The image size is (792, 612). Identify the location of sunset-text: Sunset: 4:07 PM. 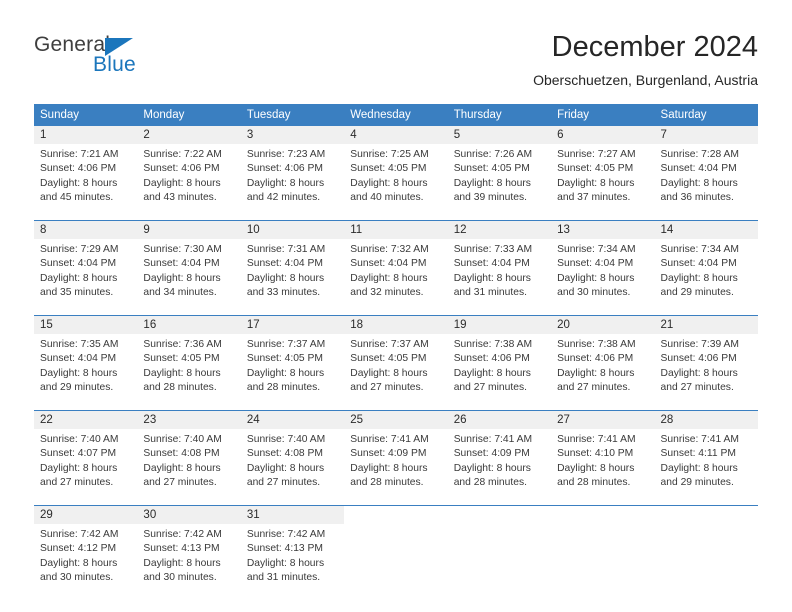
(78, 454).